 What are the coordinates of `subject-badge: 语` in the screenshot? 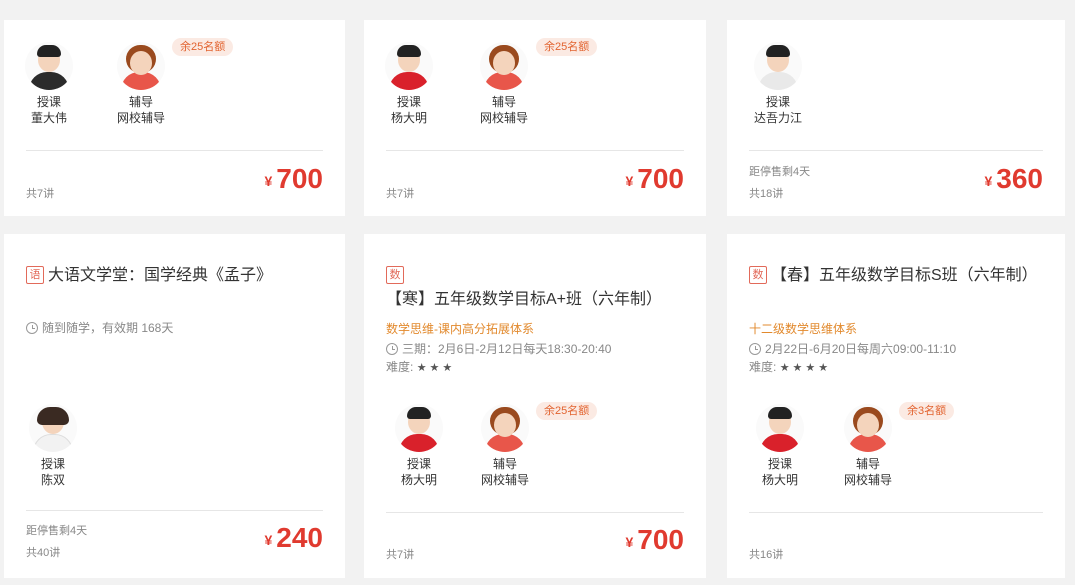 It's located at (35, 275).